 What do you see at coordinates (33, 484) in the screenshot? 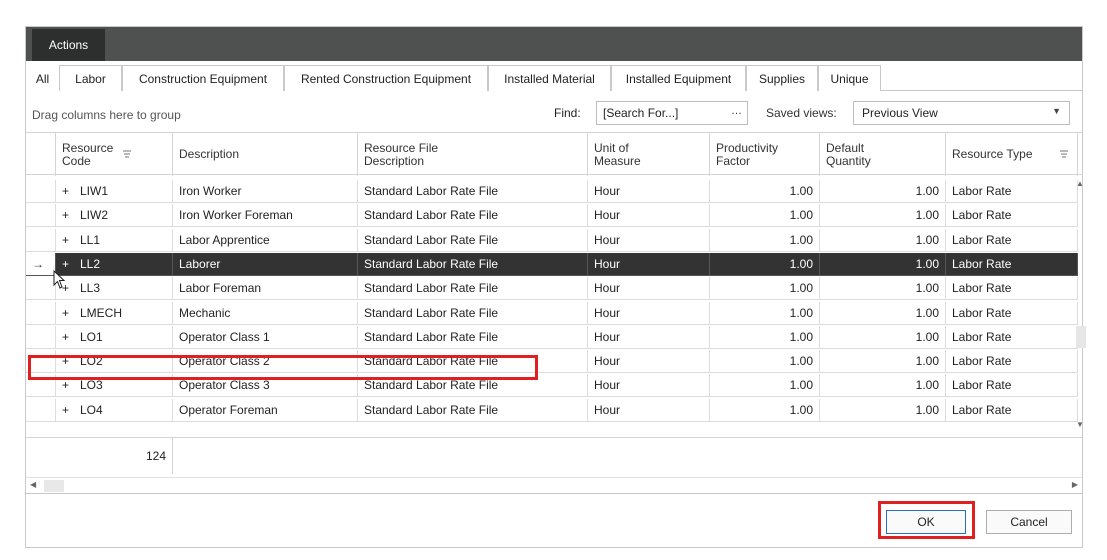
I see `scroll-left-icon: ◀` at bounding box center [33, 484].